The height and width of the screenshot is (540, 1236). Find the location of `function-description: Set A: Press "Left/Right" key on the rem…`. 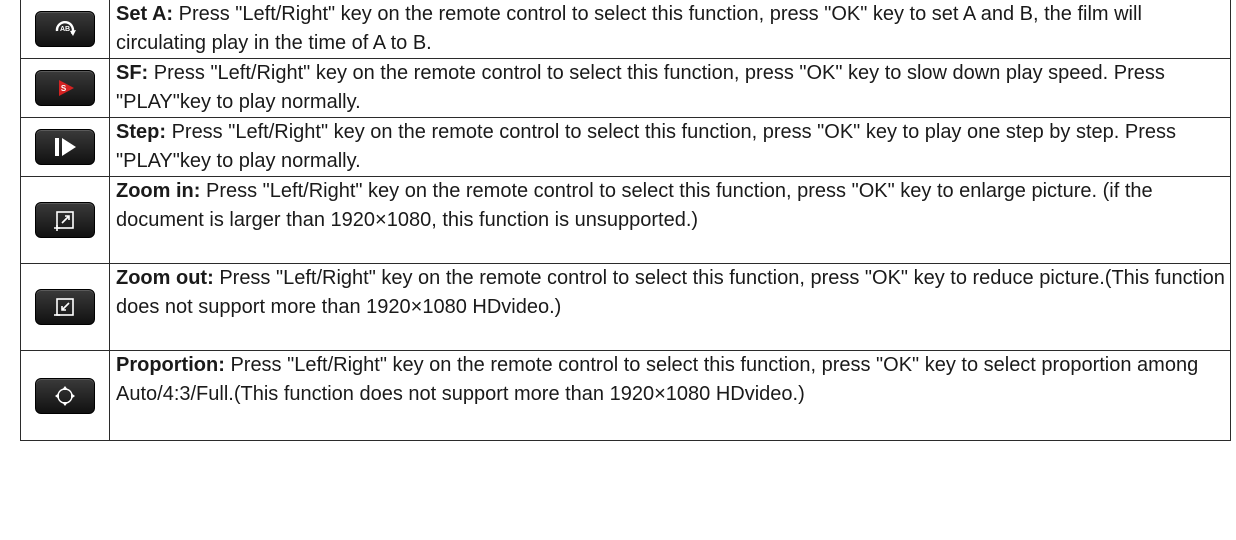

function-description: Set A: Press "Left/Right" key on the rem… is located at coordinates (670, 29).